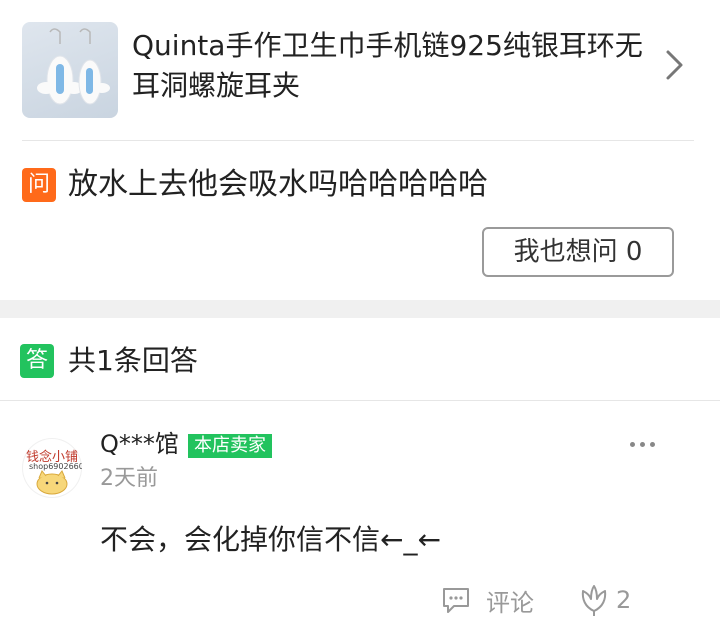 The width and height of the screenshot is (720, 628). Describe the element at coordinates (70, 70) in the screenshot. I see `product-thumbnail` at that location.